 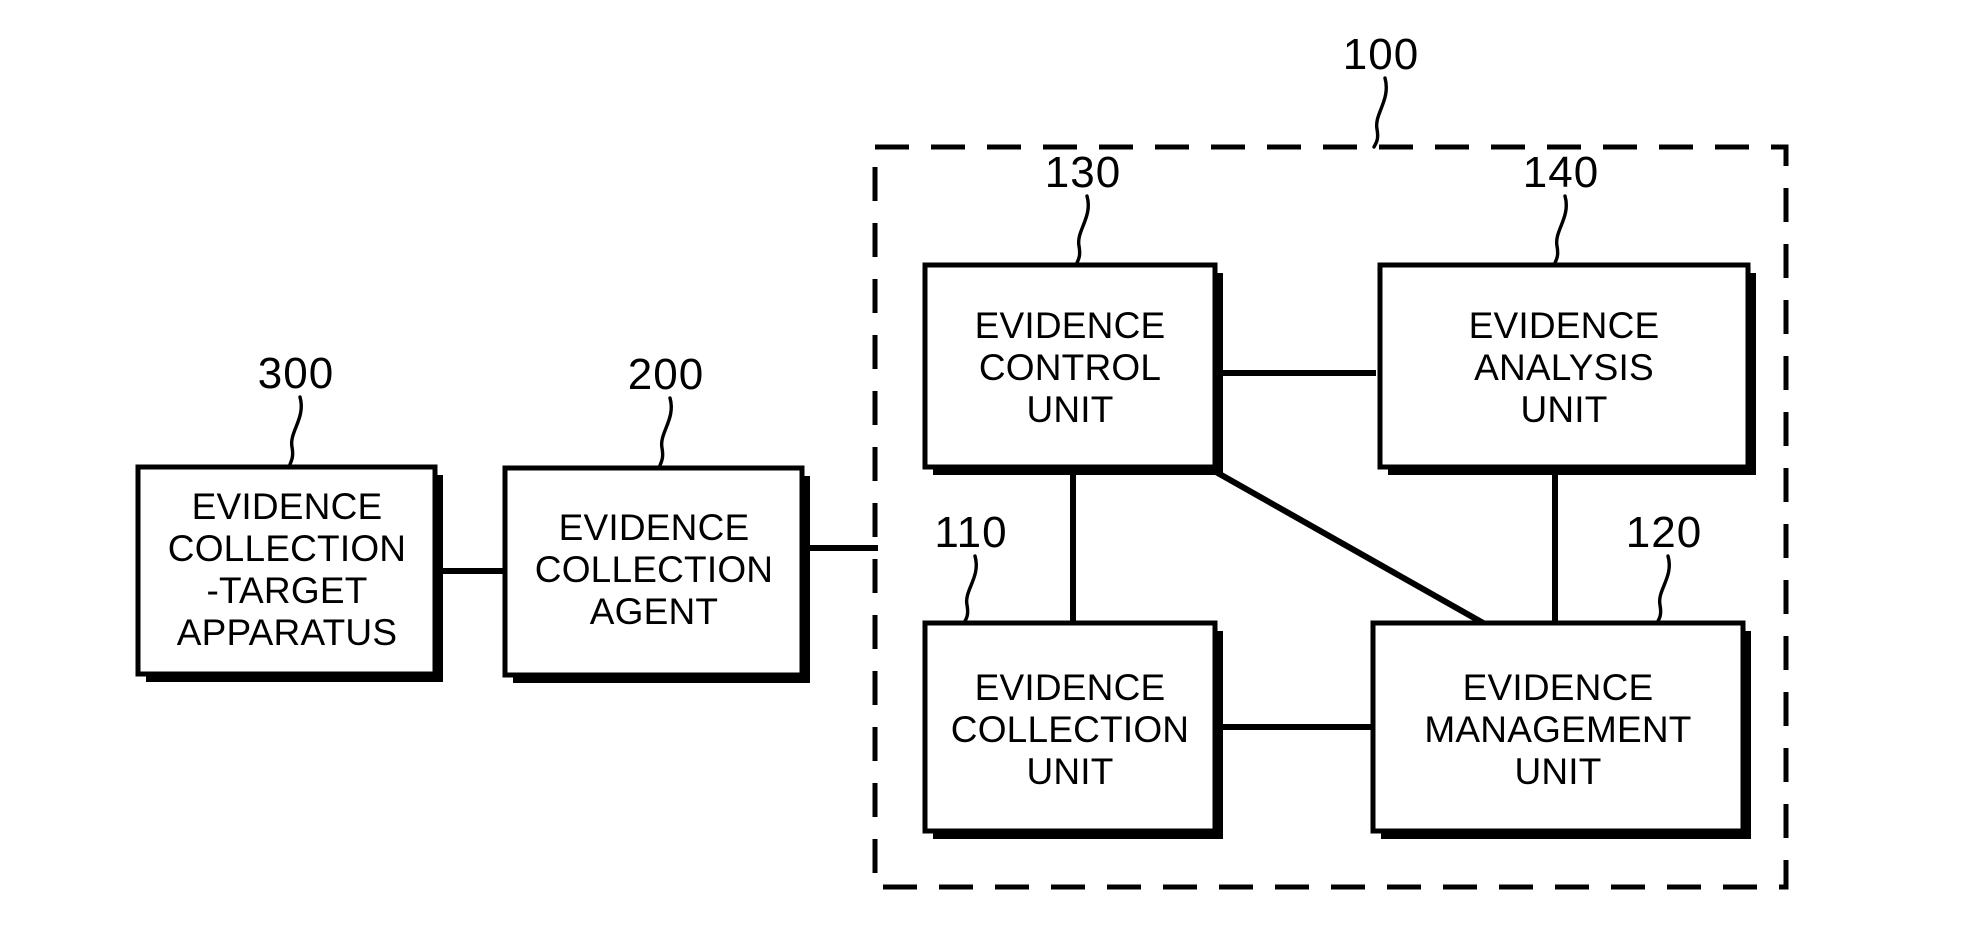 I want to click on reference-number-130: 130, so click(x=1083, y=172).